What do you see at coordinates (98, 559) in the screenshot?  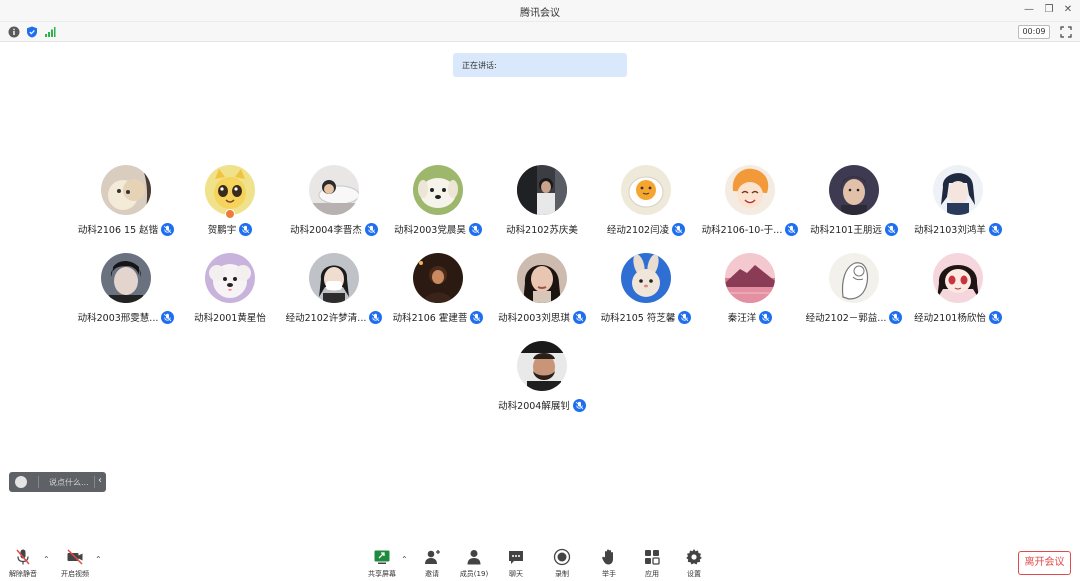 I see `video-options-chevron-icon: ⌃` at bounding box center [98, 559].